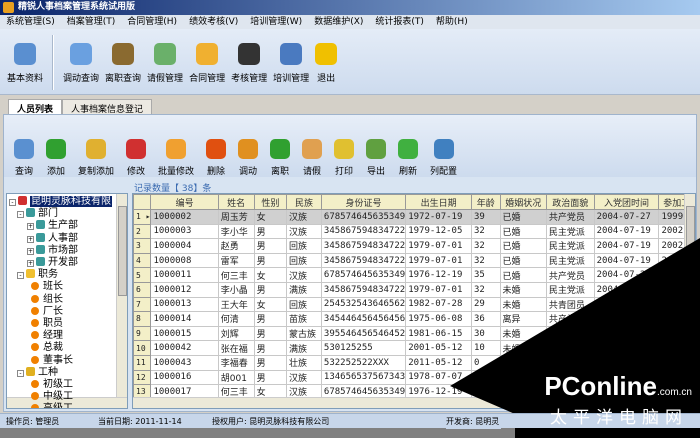 Image resolution: width=700 pixels, height=438 pixels. What do you see at coordinates (570, 217) in the screenshot?
I see `grid-cell: 共产党员` at bounding box center [570, 217].